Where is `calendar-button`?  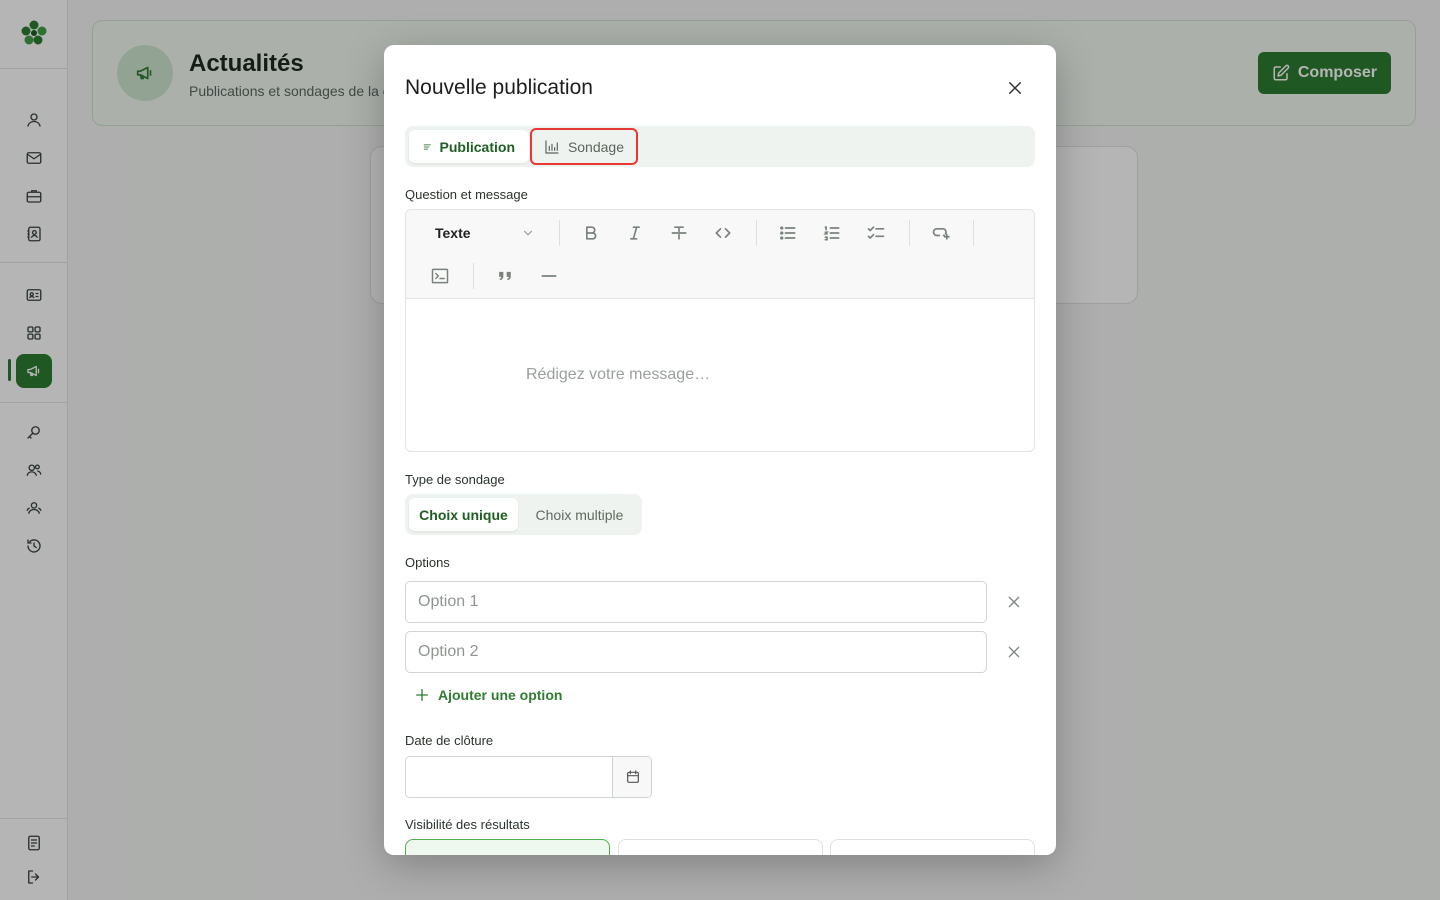 calendar-button is located at coordinates (631, 777).